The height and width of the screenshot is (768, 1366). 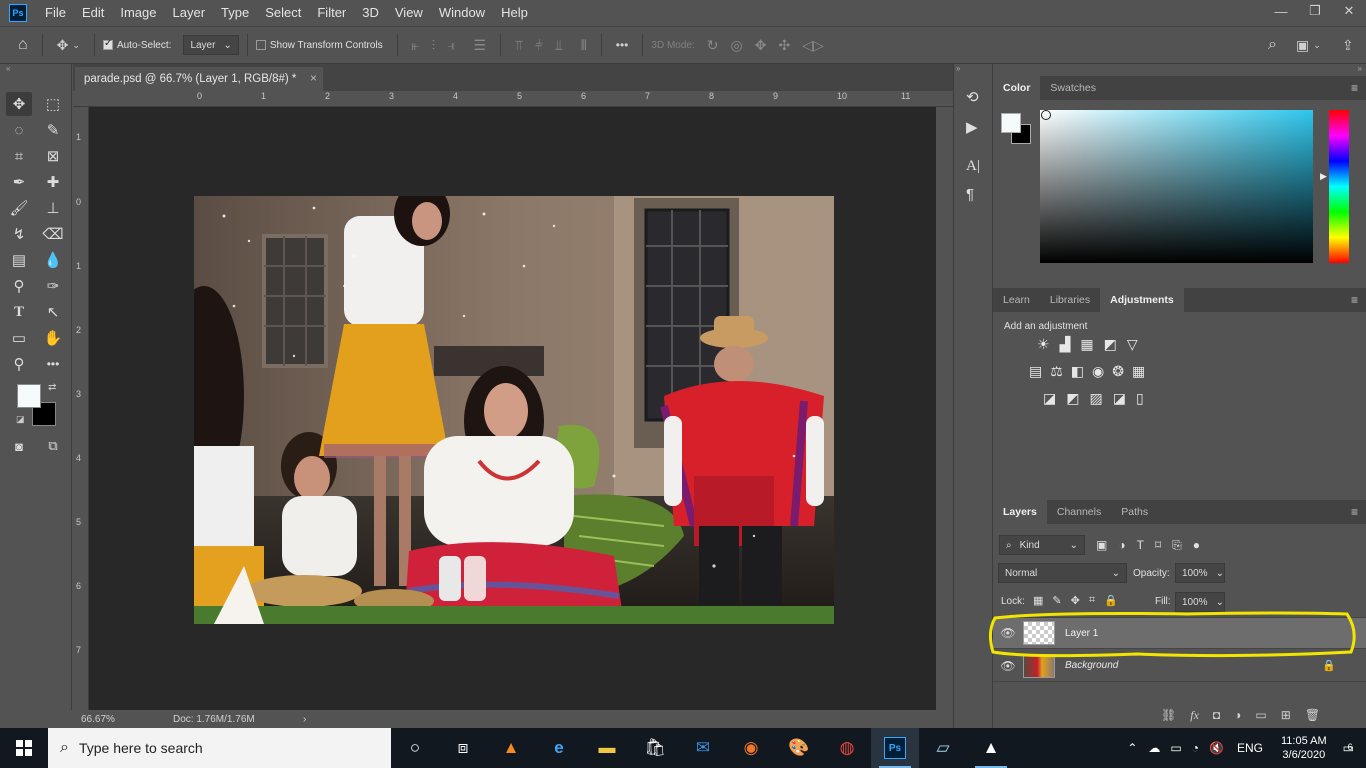 What do you see at coordinates (19, 156) in the screenshot?
I see `crop-tool-icon: ⌗` at bounding box center [19, 156].